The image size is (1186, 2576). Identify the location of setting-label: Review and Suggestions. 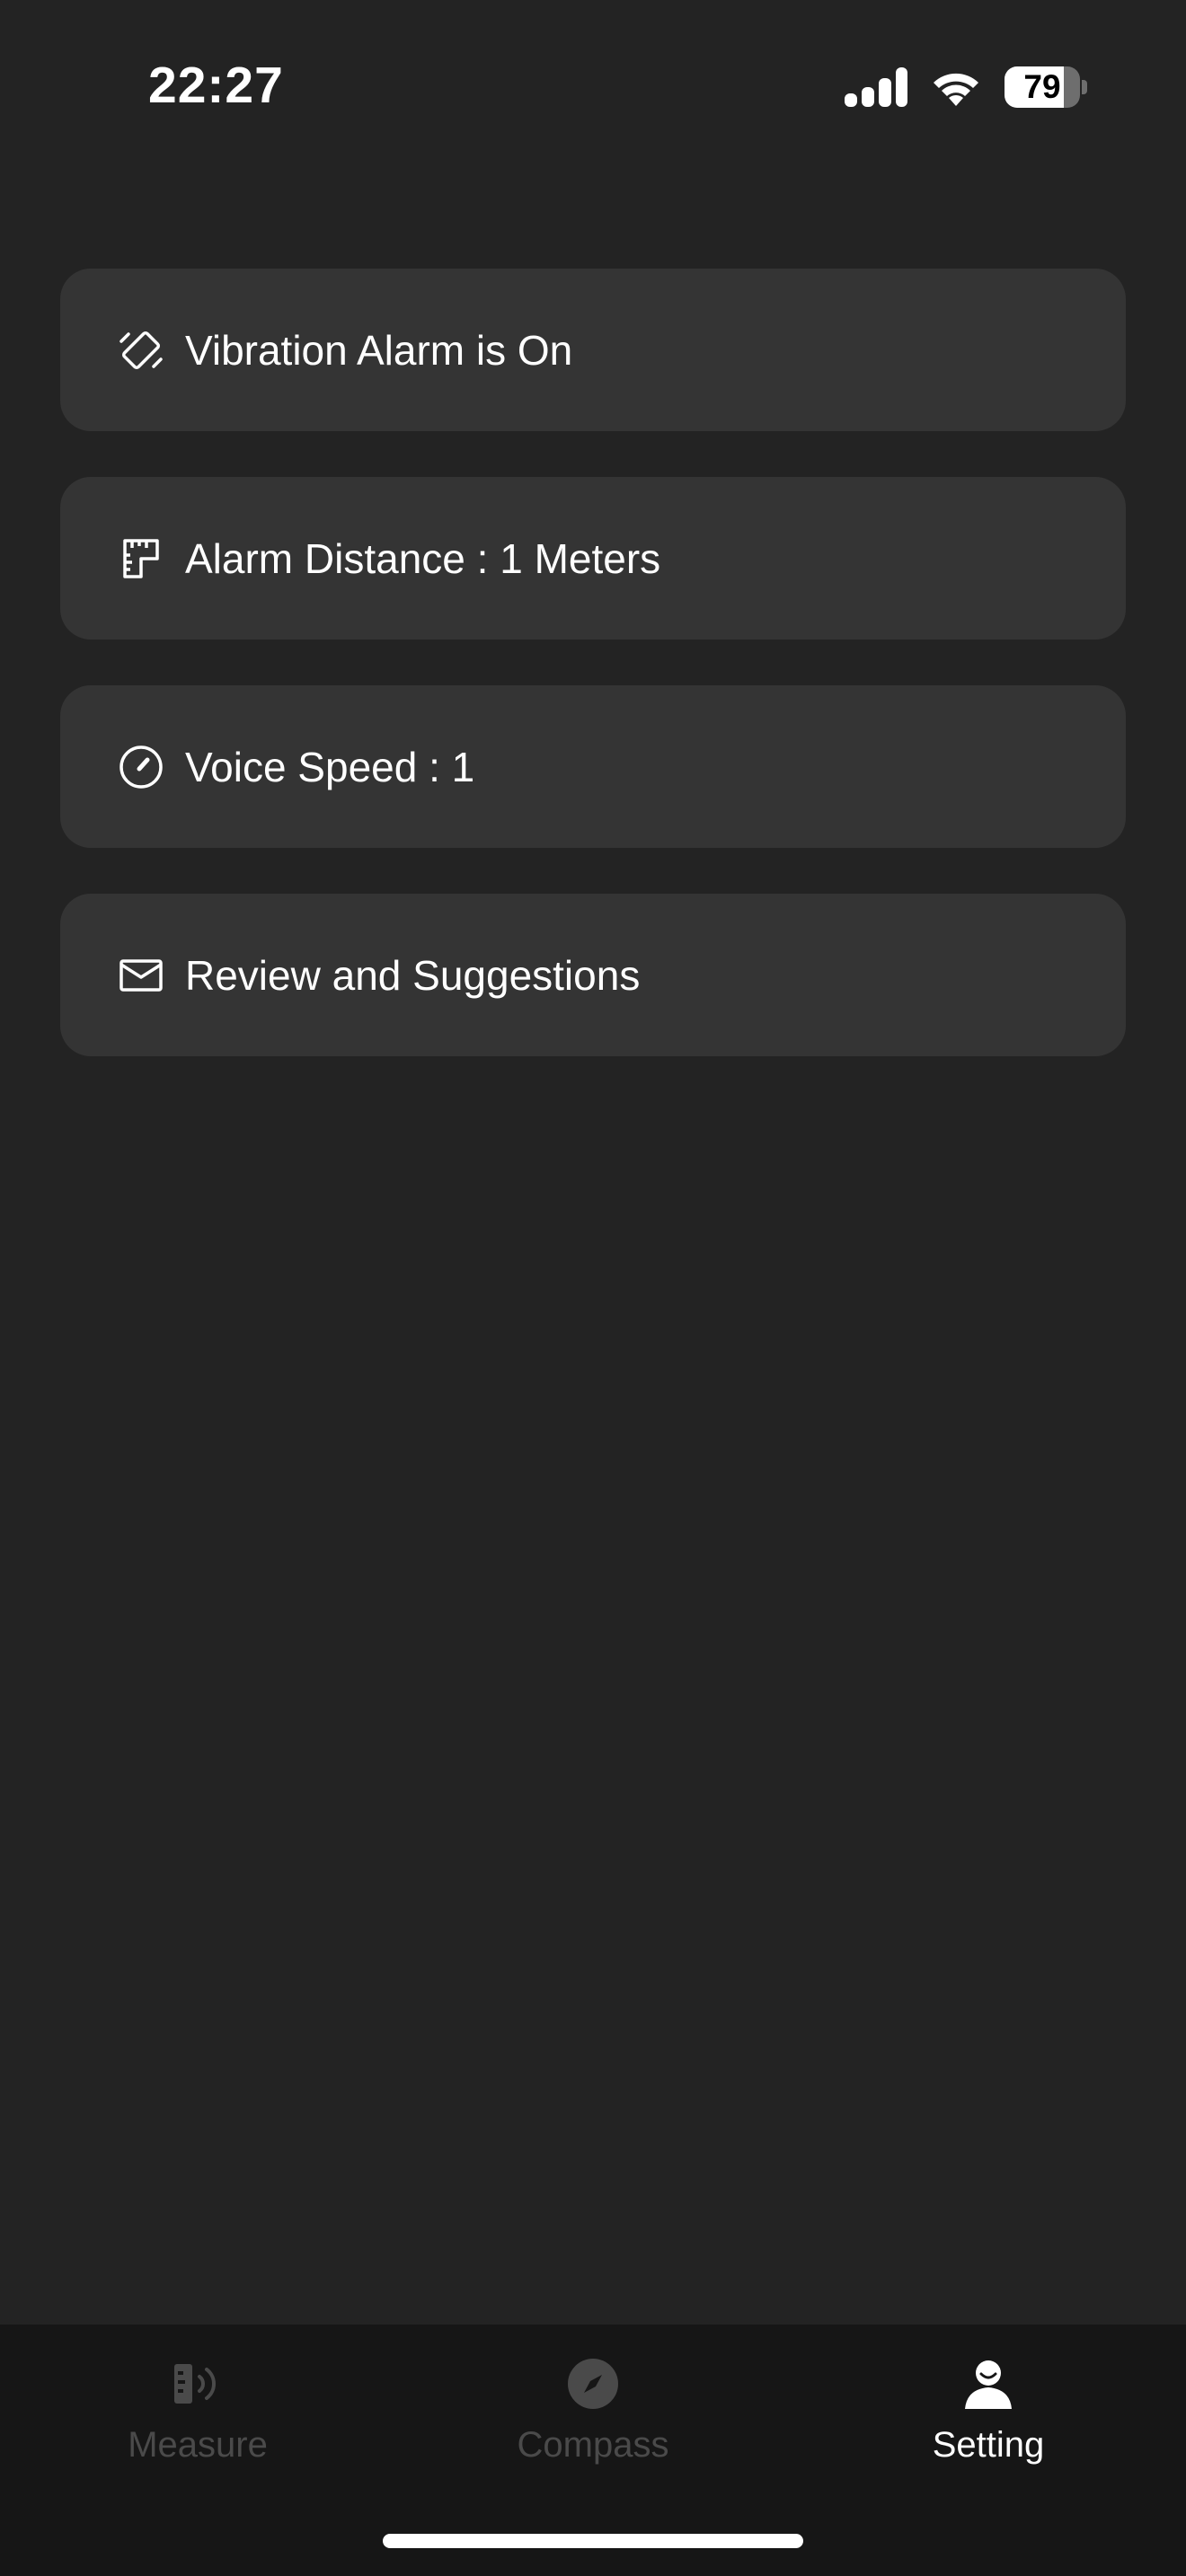
(413, 975).